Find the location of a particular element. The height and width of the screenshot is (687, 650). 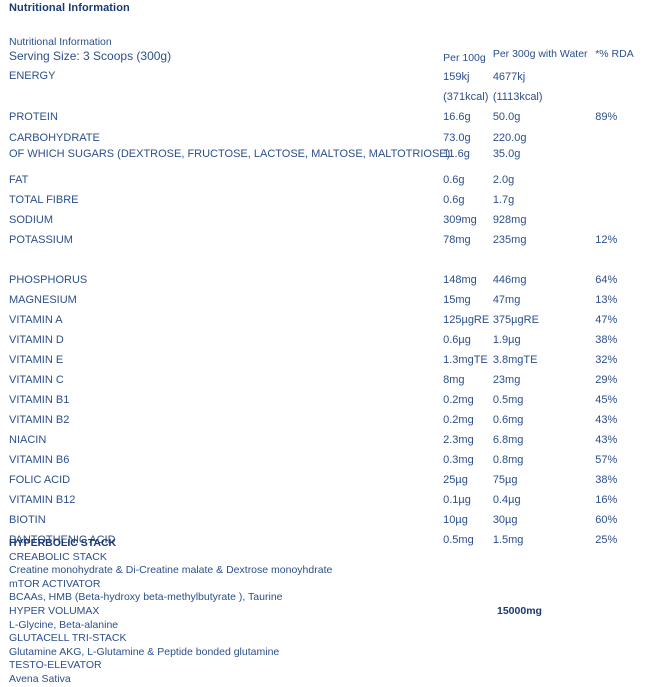

row-value-per-300g: 446mg is located at coordinates (509, 280).